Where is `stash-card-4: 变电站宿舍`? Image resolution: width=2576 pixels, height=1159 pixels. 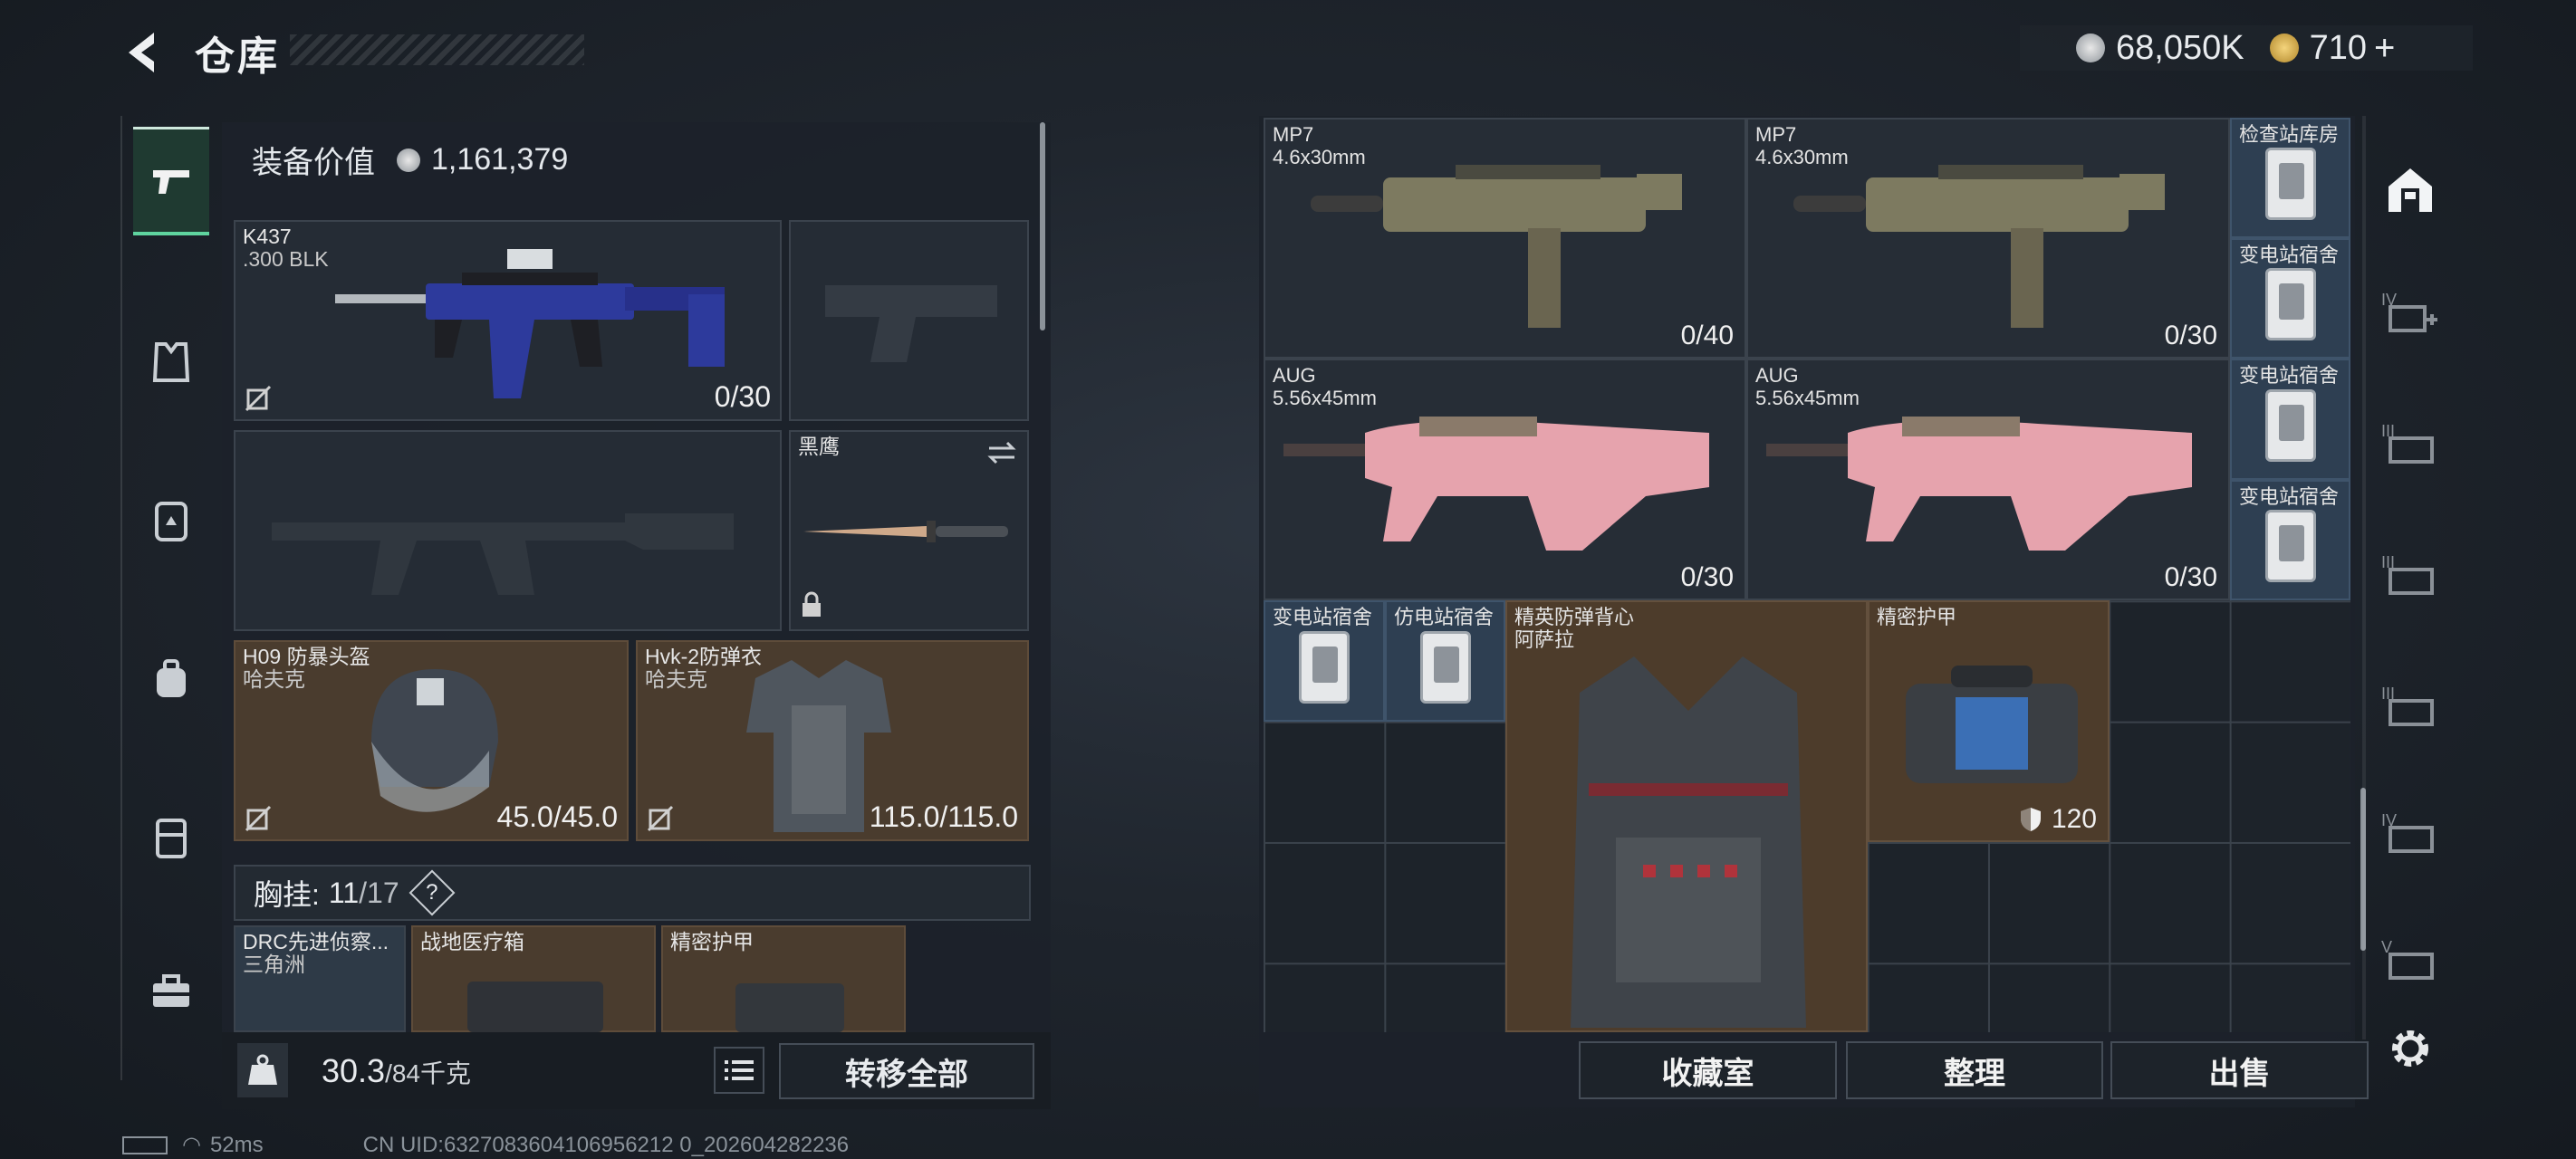
stash-card-4: 变电站宿舍 is located at coordinates (1324, 661).